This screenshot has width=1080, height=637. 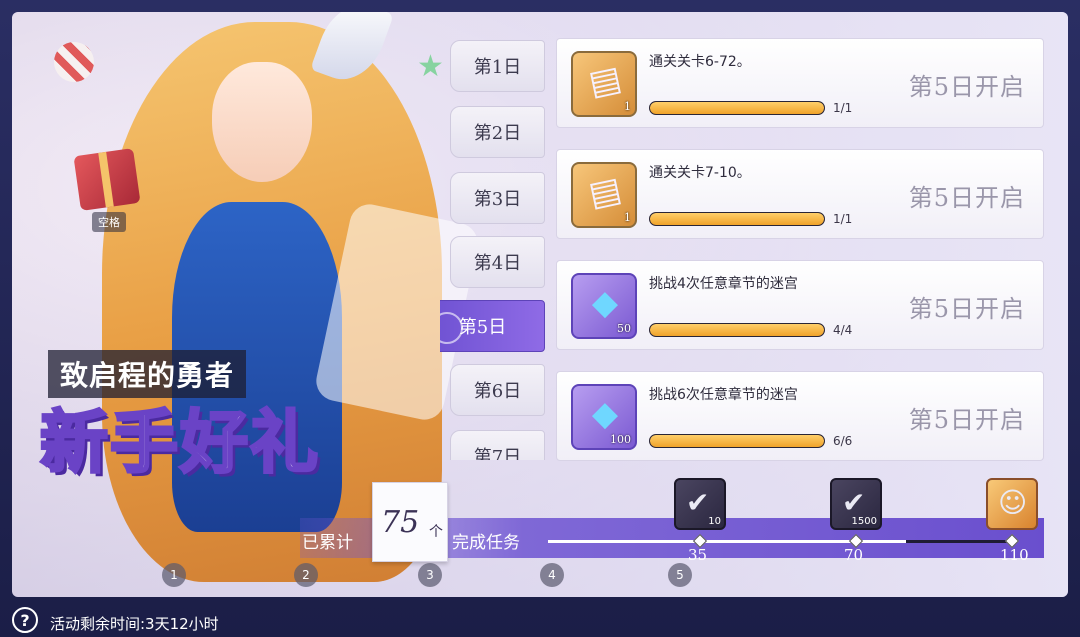 What do you see at coordinates (723, 284) in the screenshot?
I see `task-name: 挑战4次任意章节的迷宫` at bounding box center [723, 284].